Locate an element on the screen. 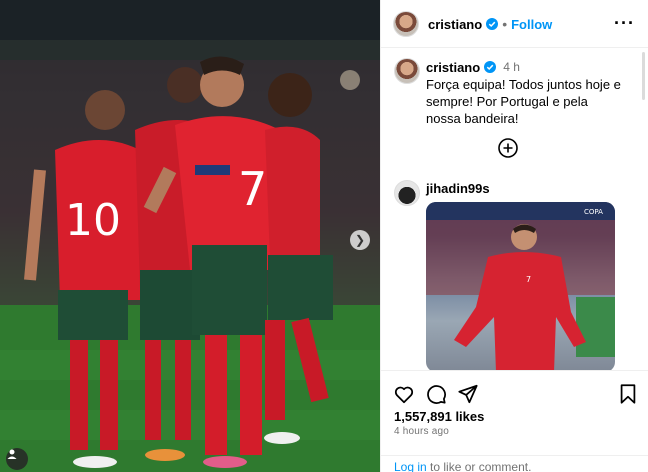  user-icon is located at coordinates (12, 454).